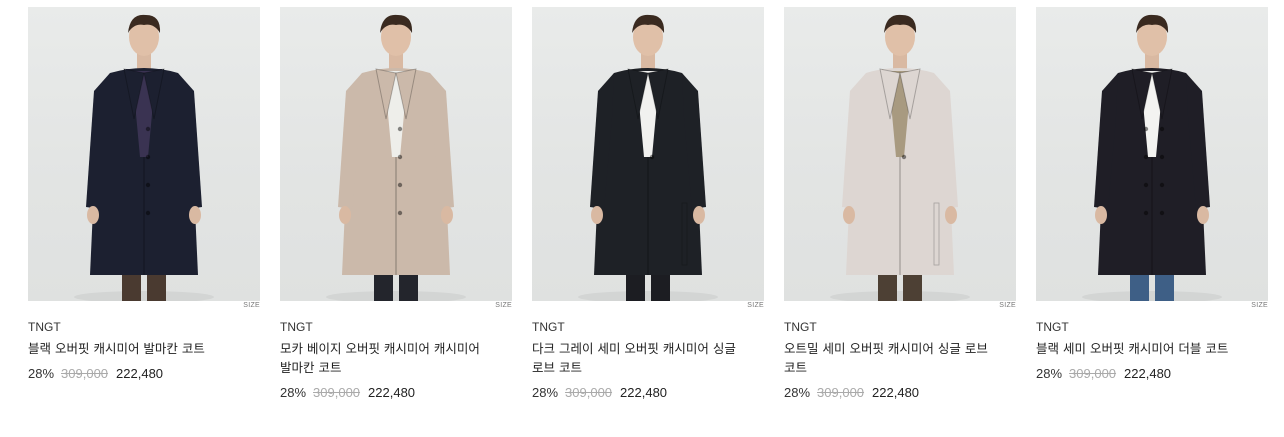 The height and width of the screenshot is (437, 1284). I want to click on product-name: 모카 베이지 오버핏 캐시미어 캐시미어 발마칸 코트, so click(383, 358).